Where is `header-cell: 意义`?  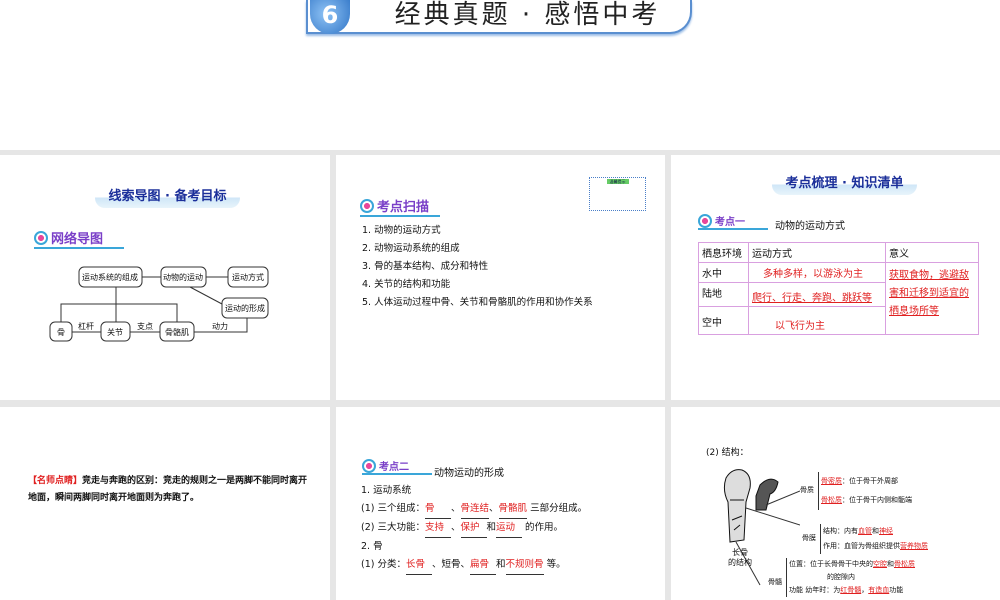 header-cell: 意义 is located at coordinates (932, 252).